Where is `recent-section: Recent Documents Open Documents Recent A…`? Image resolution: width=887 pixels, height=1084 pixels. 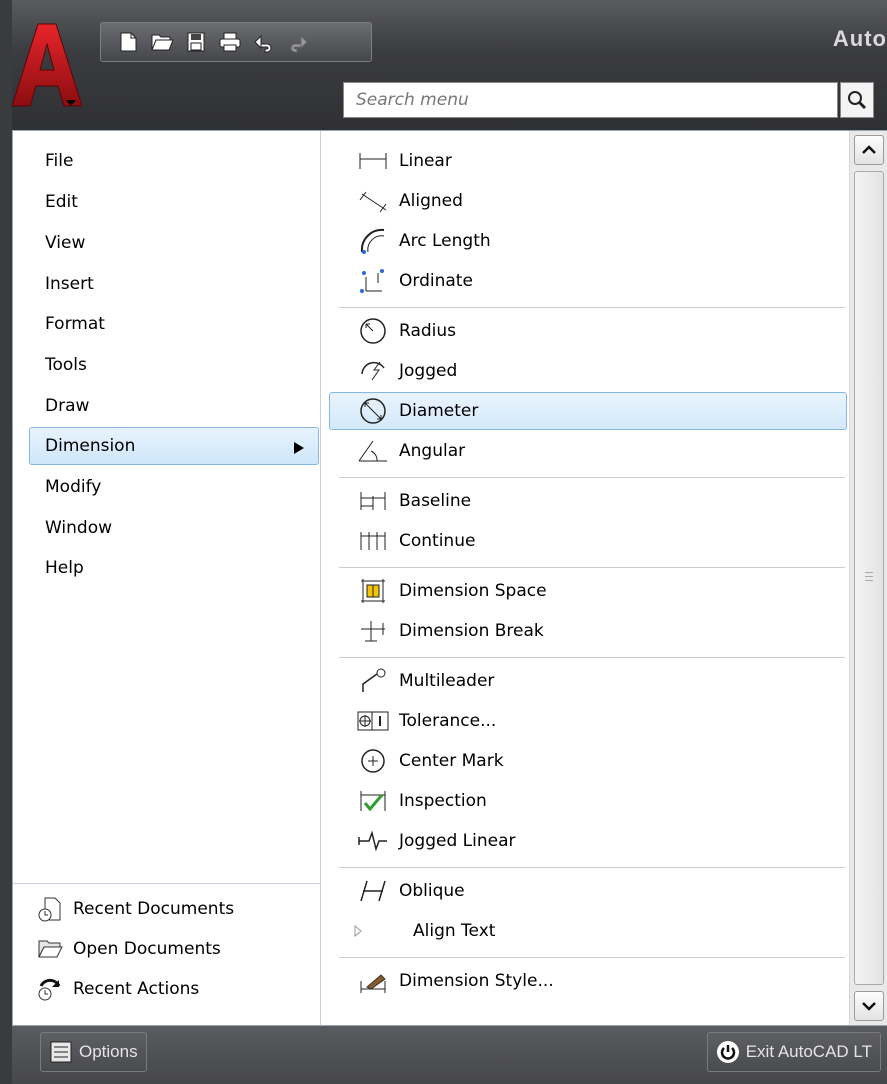 recent-section: Recent Documents Open Documents Recent A… is located at coordinates (166, 955).